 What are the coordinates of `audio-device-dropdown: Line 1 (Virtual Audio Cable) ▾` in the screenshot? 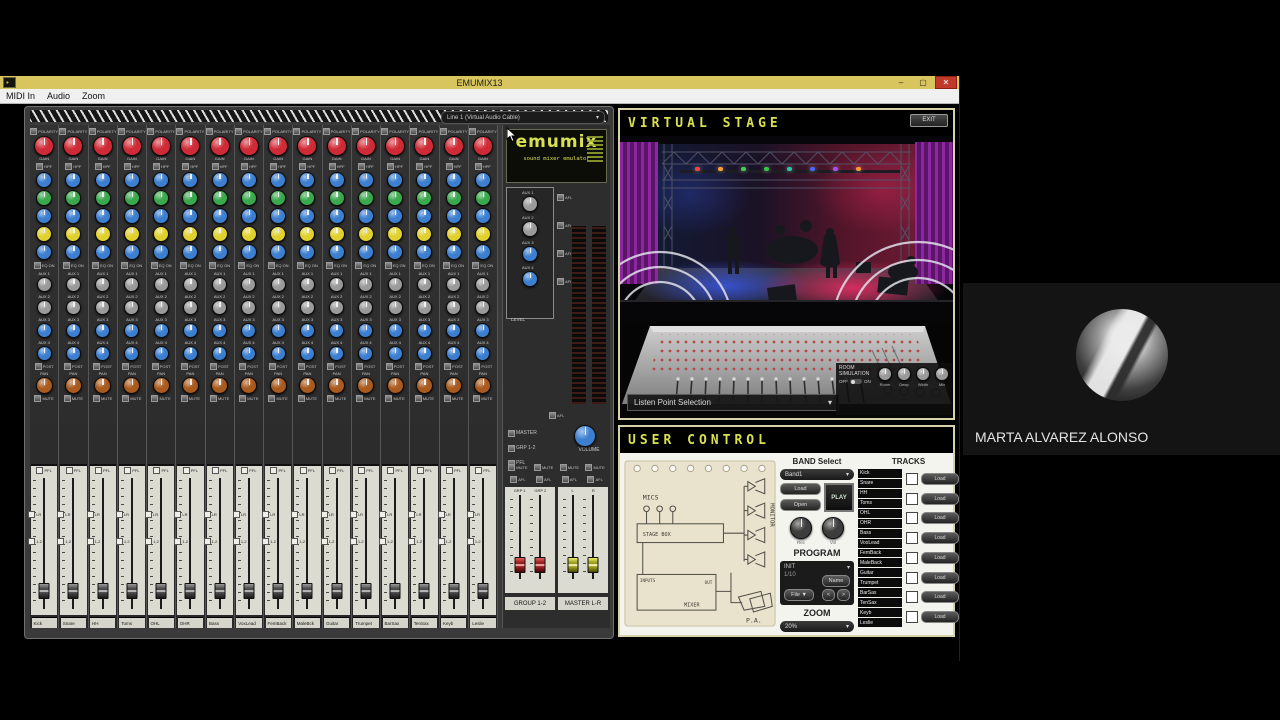 It's located at (523, 117).